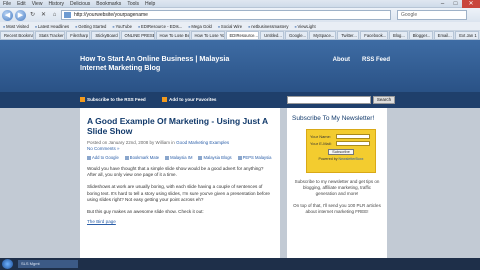 This screenshot has height=270, width=480. I want to click on bookmark-item: Getting Started, so click(90, 26).